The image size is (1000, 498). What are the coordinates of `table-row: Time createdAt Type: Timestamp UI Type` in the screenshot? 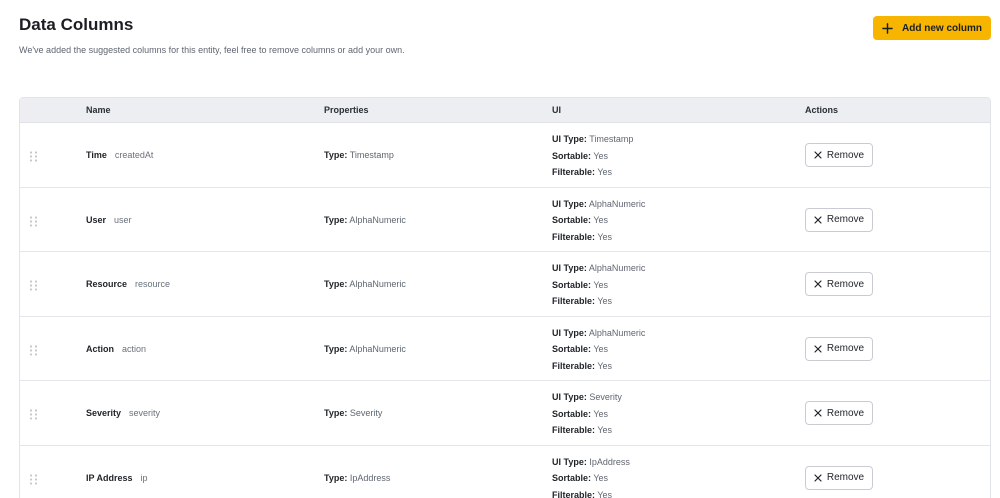 It's located at (505, 155).